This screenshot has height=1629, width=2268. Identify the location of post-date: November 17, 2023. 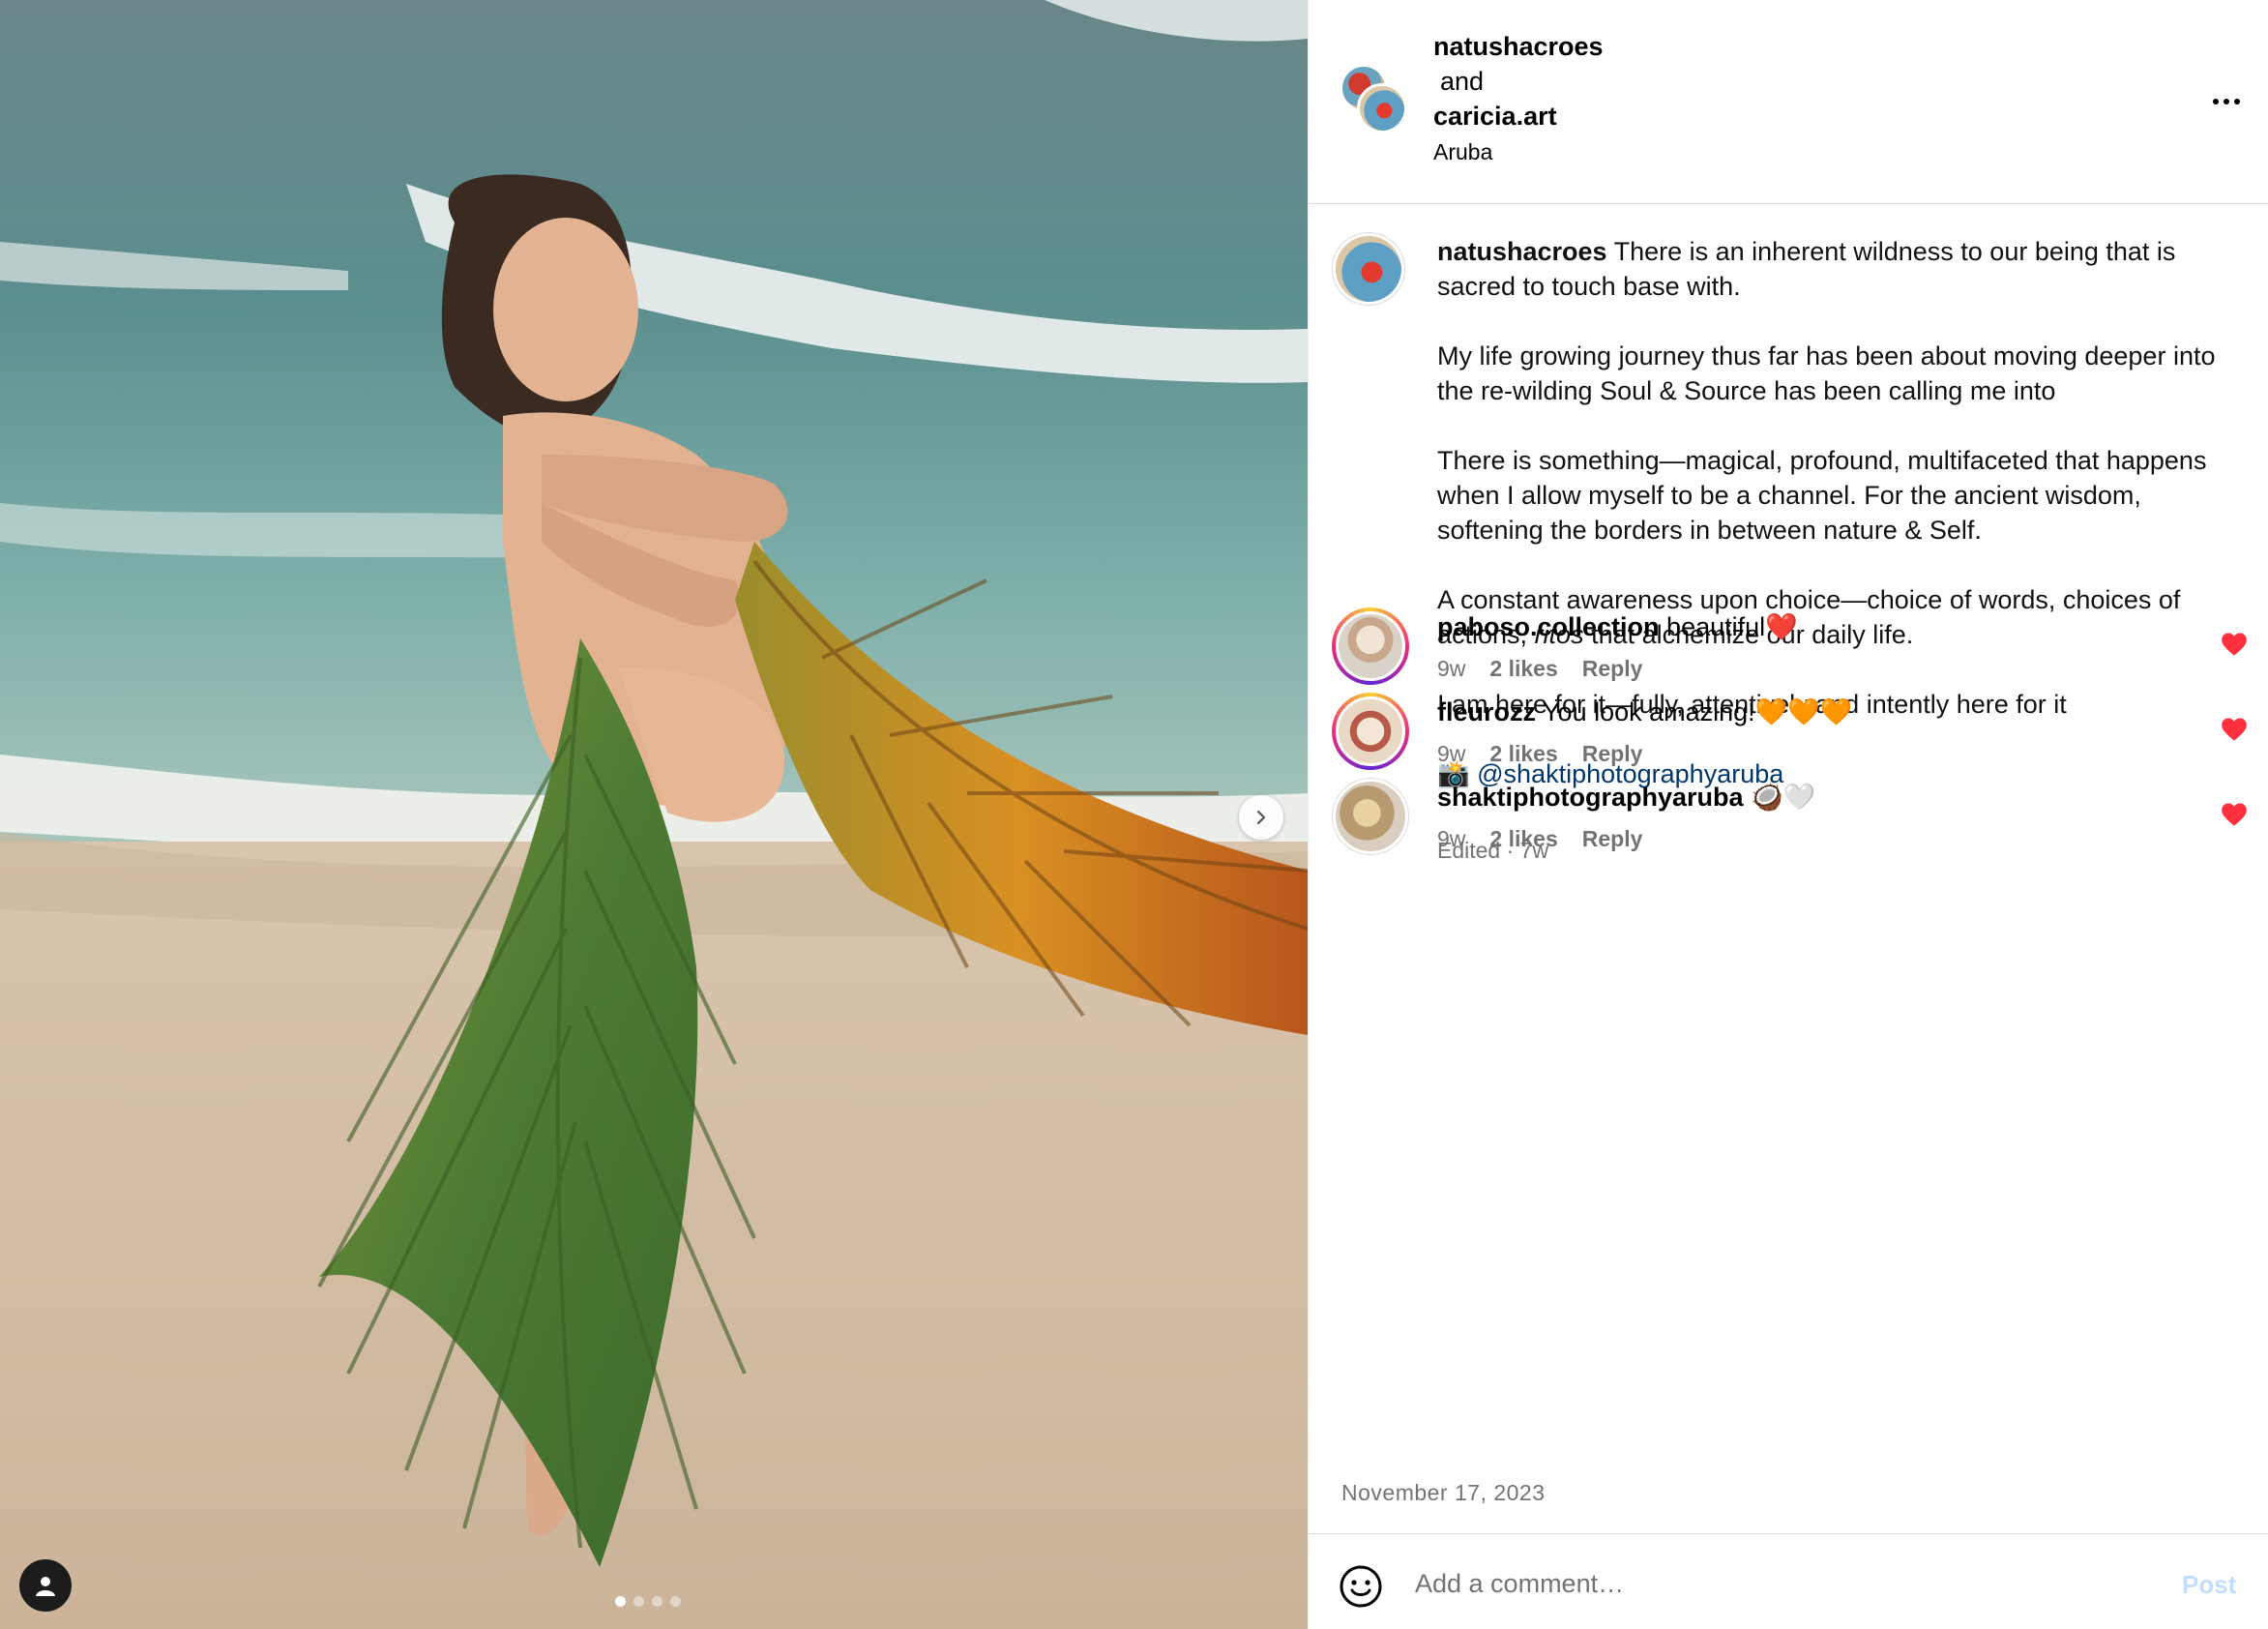
(1443, 1493).